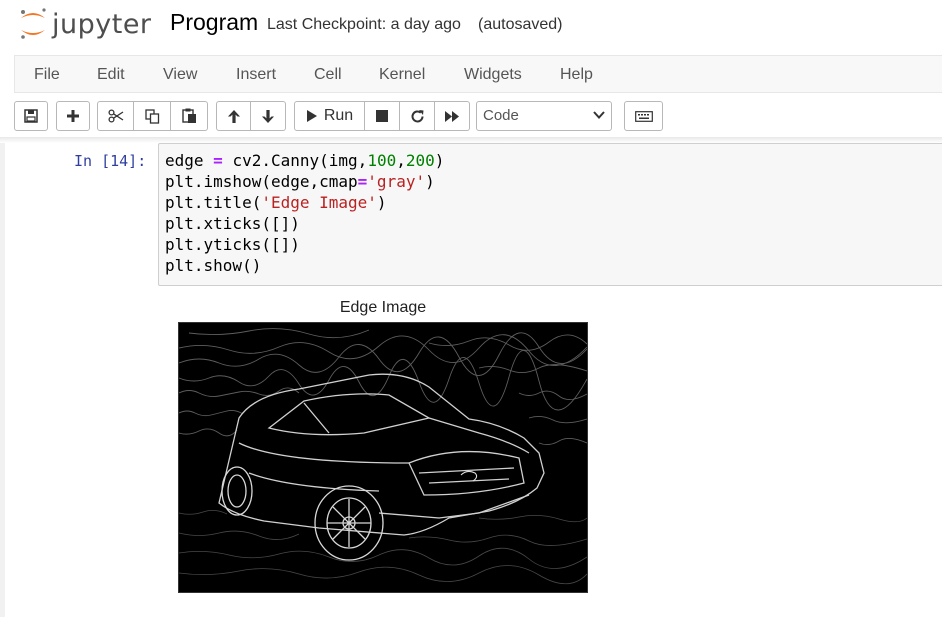  What do you see at coordinates (110, 161) in the screenshot?
I see `input-prompt: In [14]:` at bounding box center [110, 161].